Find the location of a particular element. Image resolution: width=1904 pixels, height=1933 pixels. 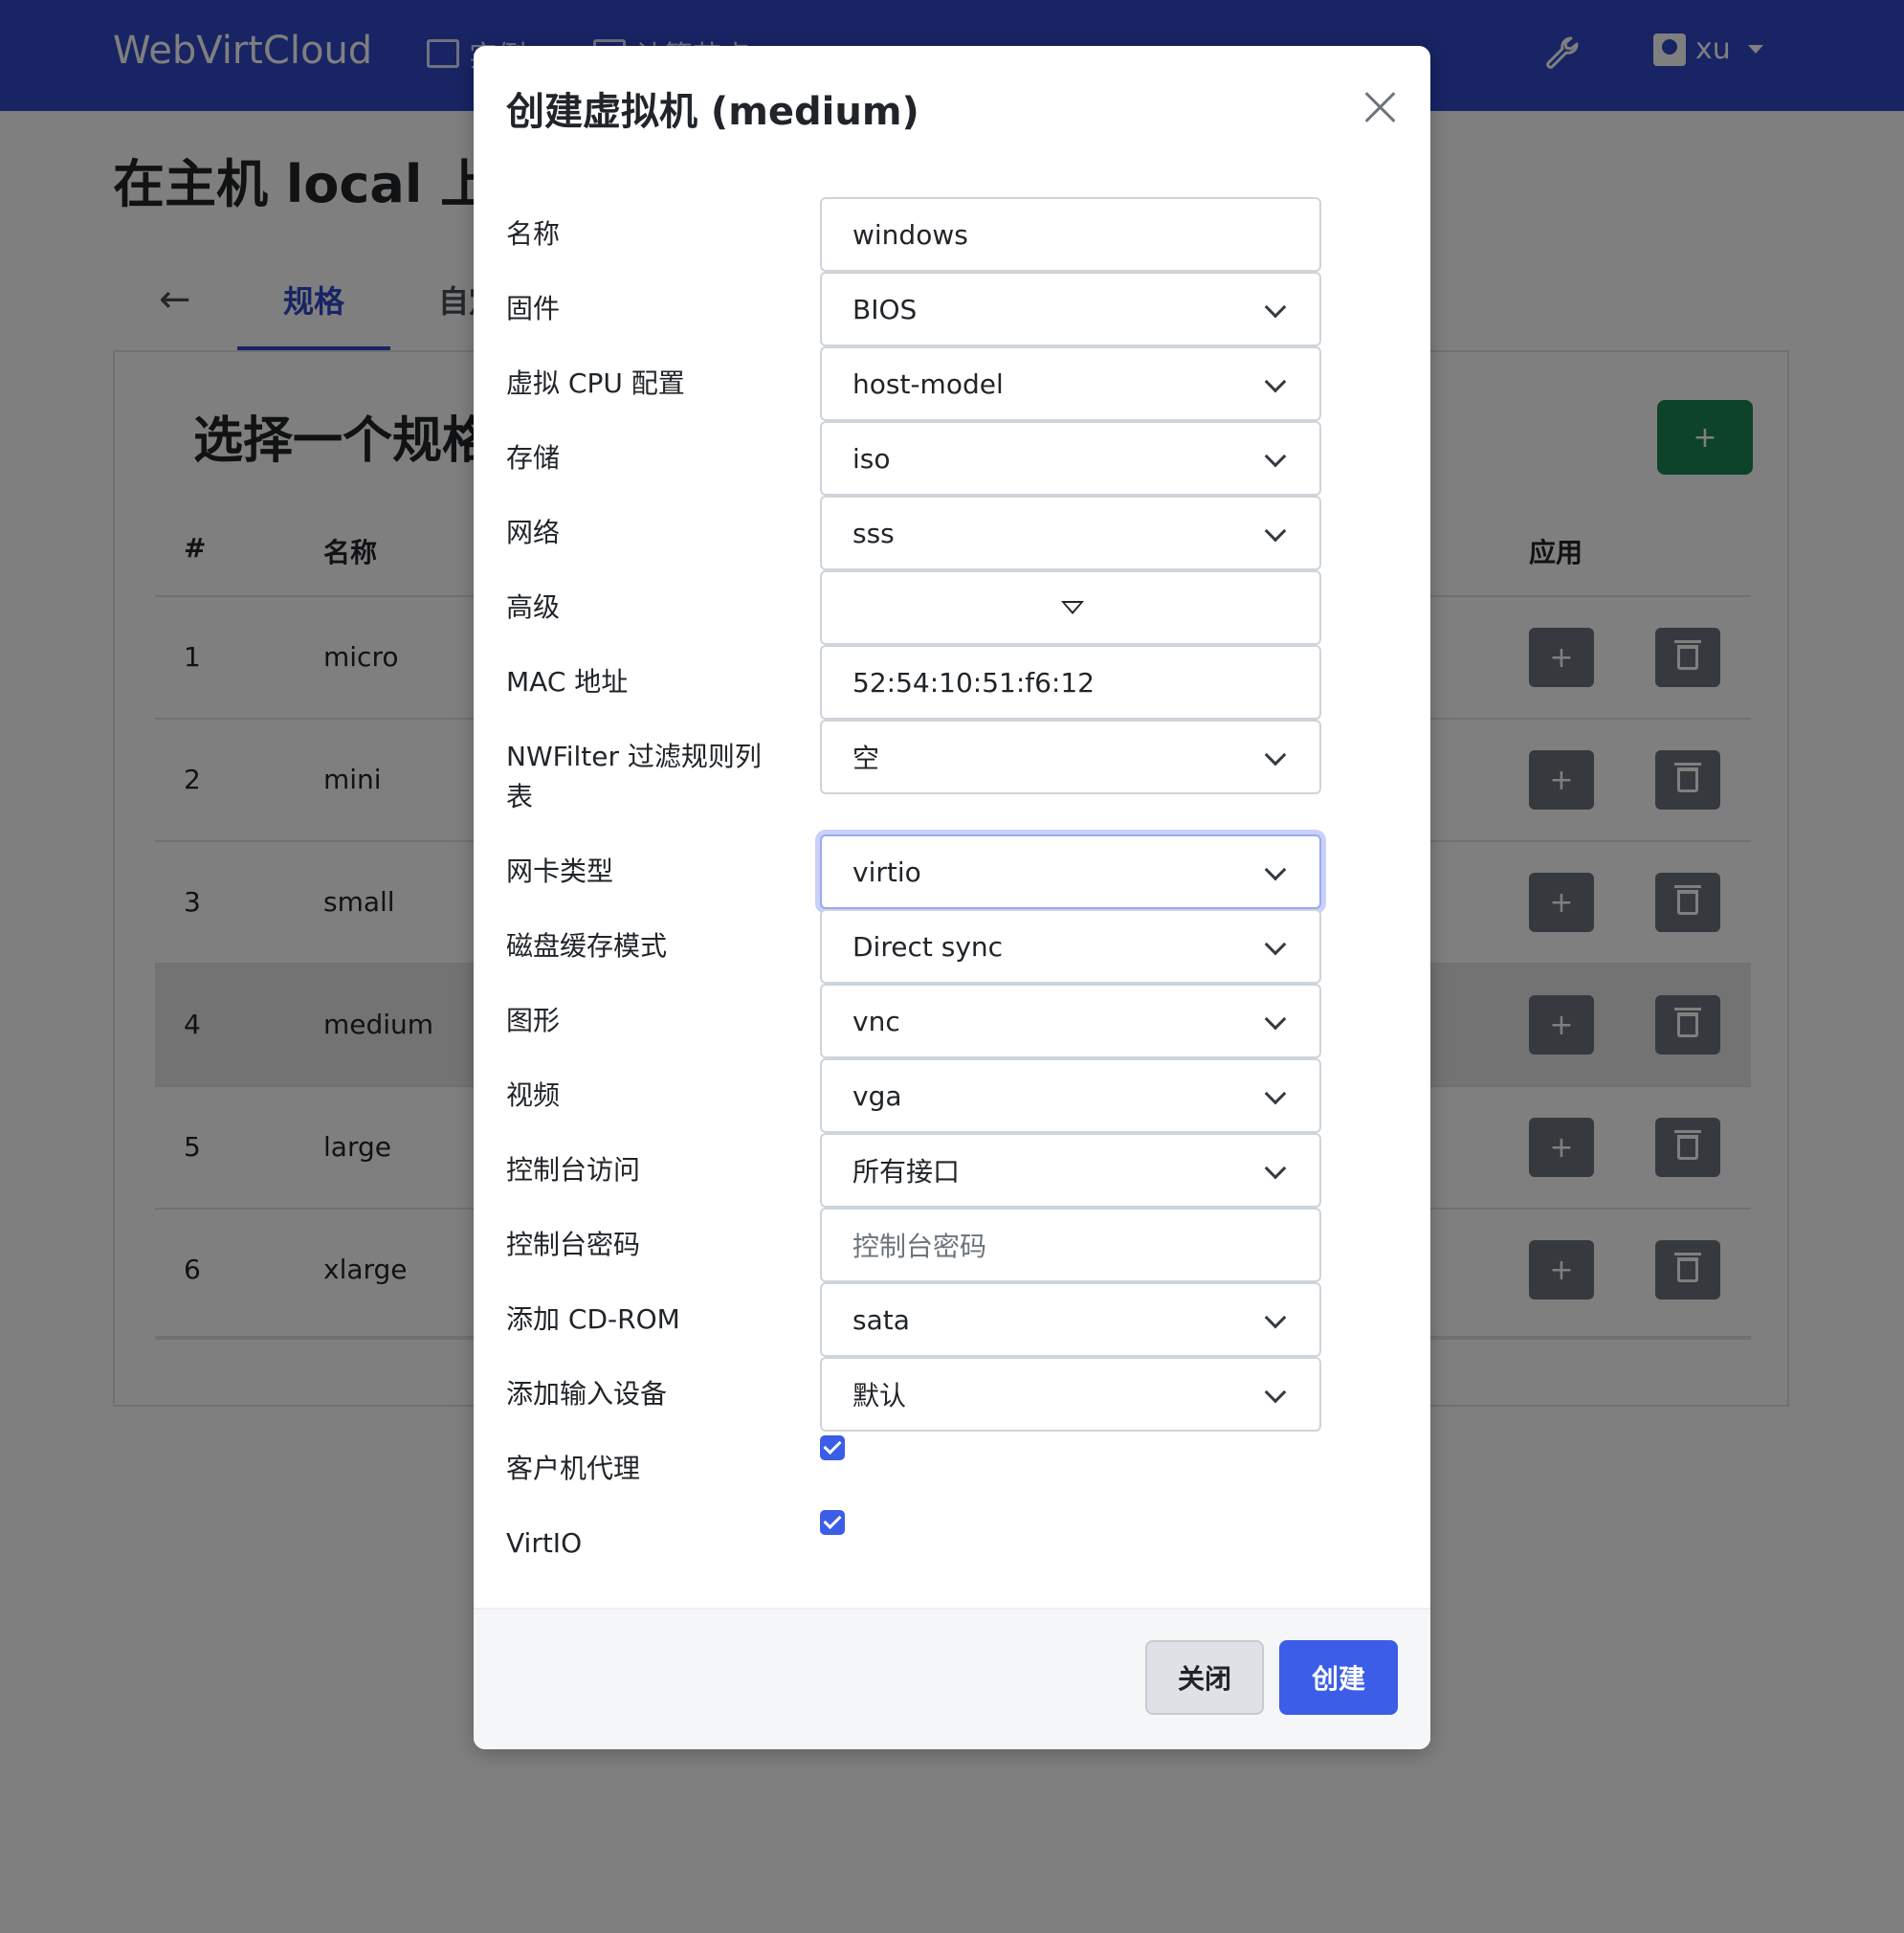

video-select: vga is located at coordinates (1070, 1095).